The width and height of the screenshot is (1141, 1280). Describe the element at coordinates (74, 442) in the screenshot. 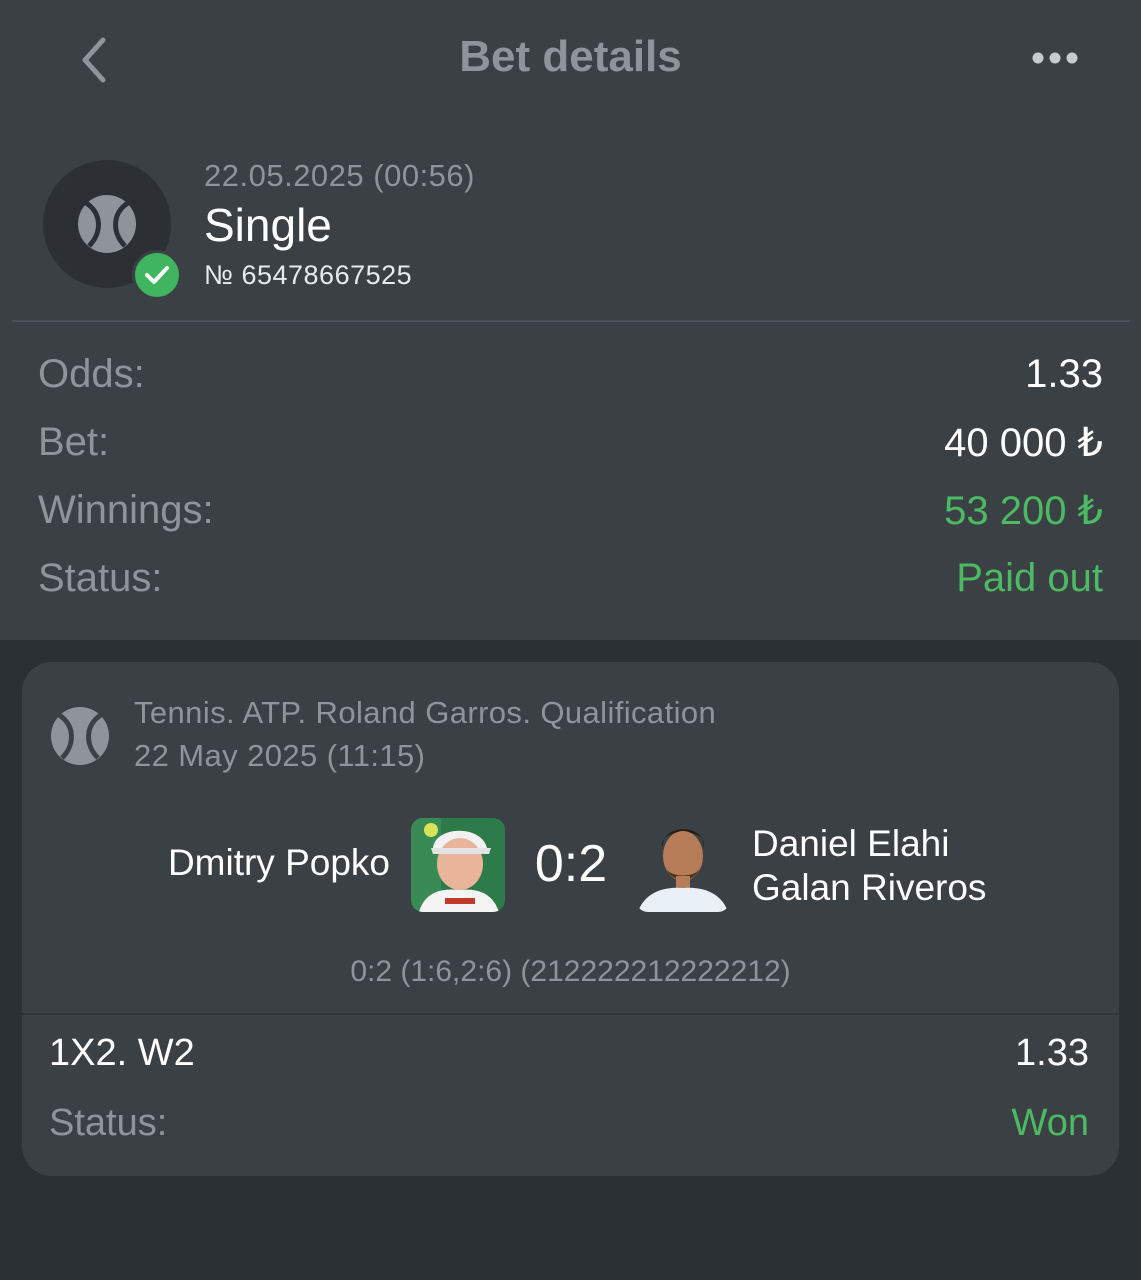

I see `bet-label: Bet:` at that location.